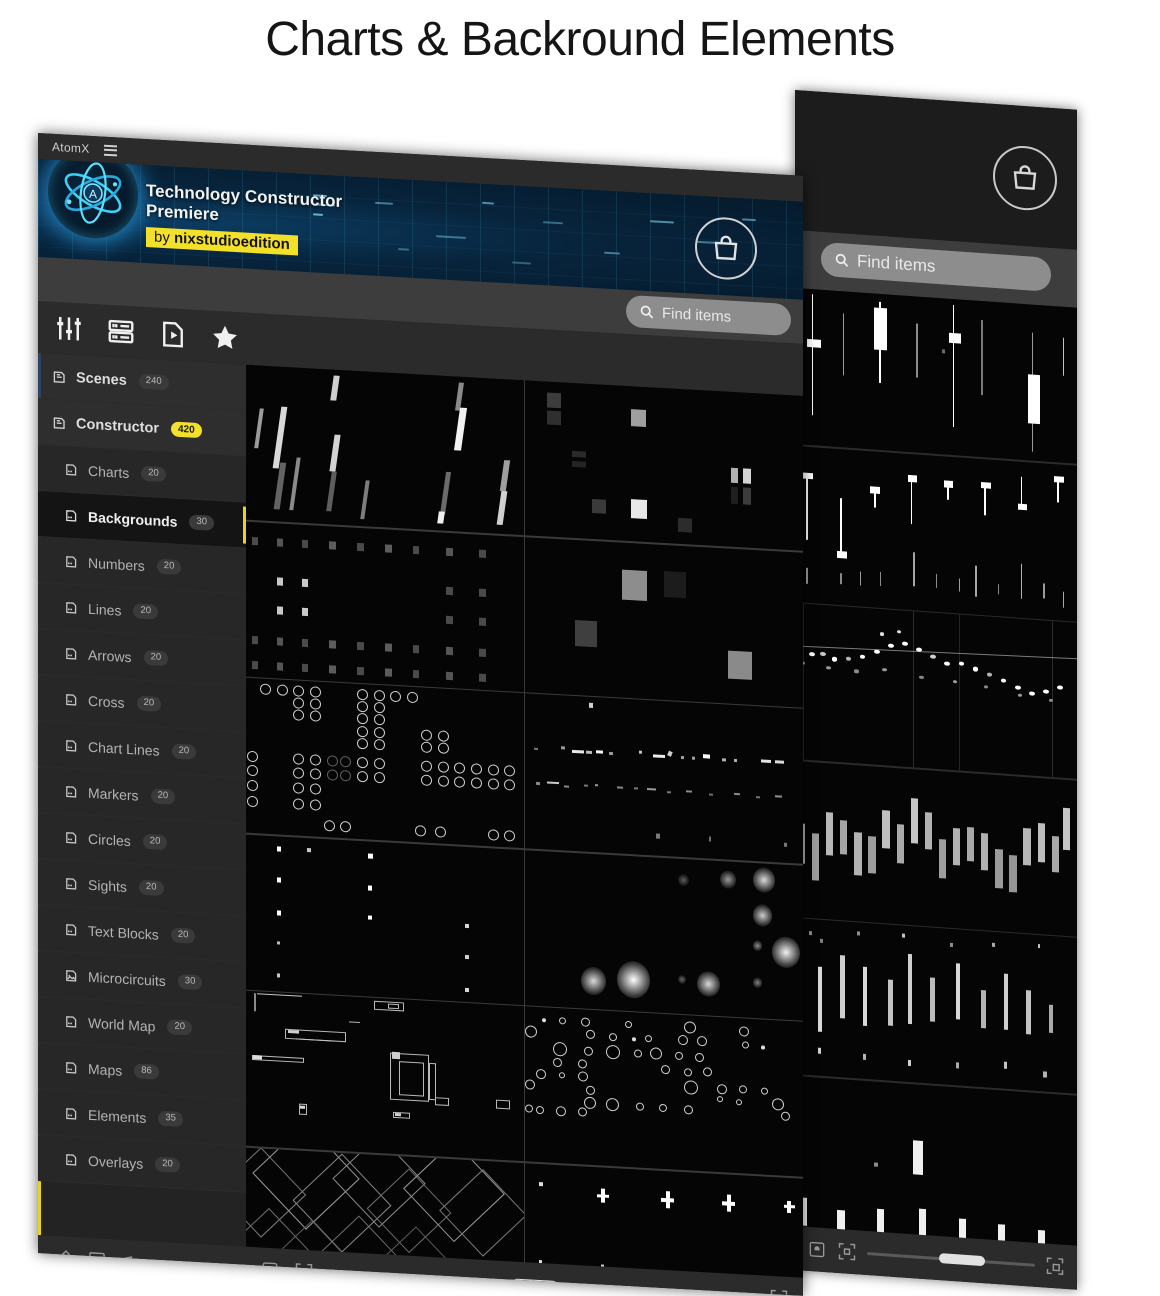 This screenshot has height=1296, width=1160. I want to click on search-icon, so click(647, 312).